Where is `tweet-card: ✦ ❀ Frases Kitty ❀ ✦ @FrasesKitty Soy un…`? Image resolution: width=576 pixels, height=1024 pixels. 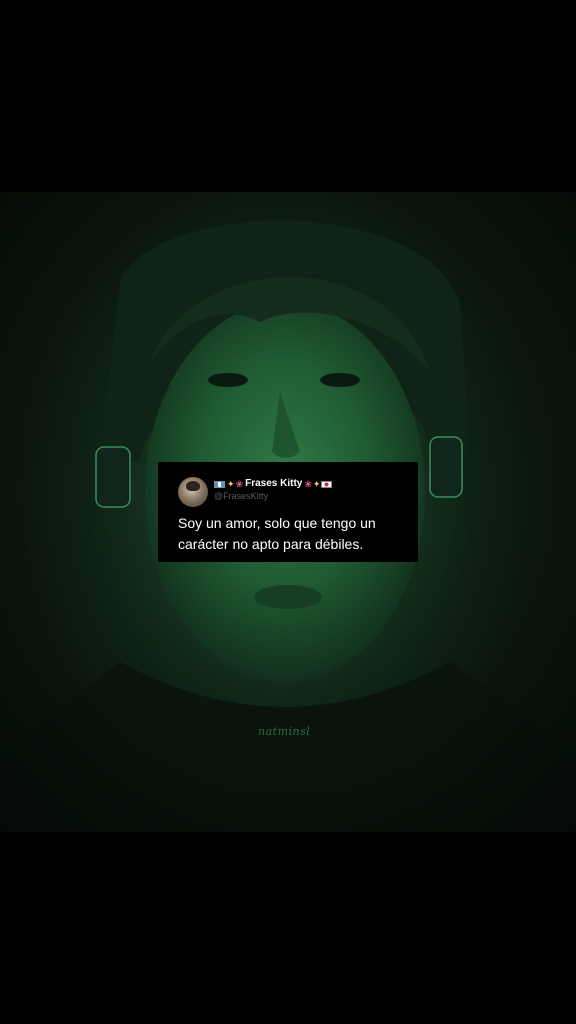
tweet-card: ✦ ❀ Frases Kitty ❀ ✦ @FrasesKitty Soy un… is located at coordinates (288, 512).